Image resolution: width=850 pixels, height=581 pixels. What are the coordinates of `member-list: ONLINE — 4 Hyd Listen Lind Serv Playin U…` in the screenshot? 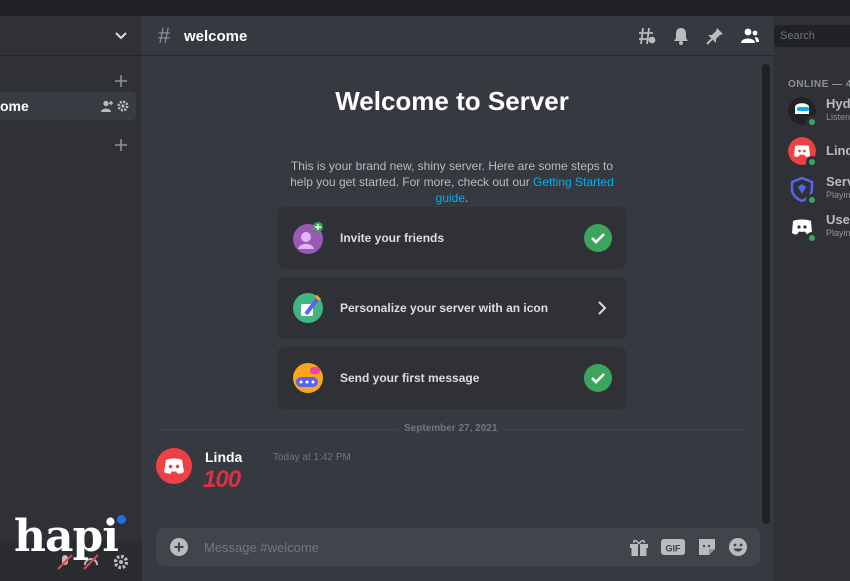 It's located at (812, 298).